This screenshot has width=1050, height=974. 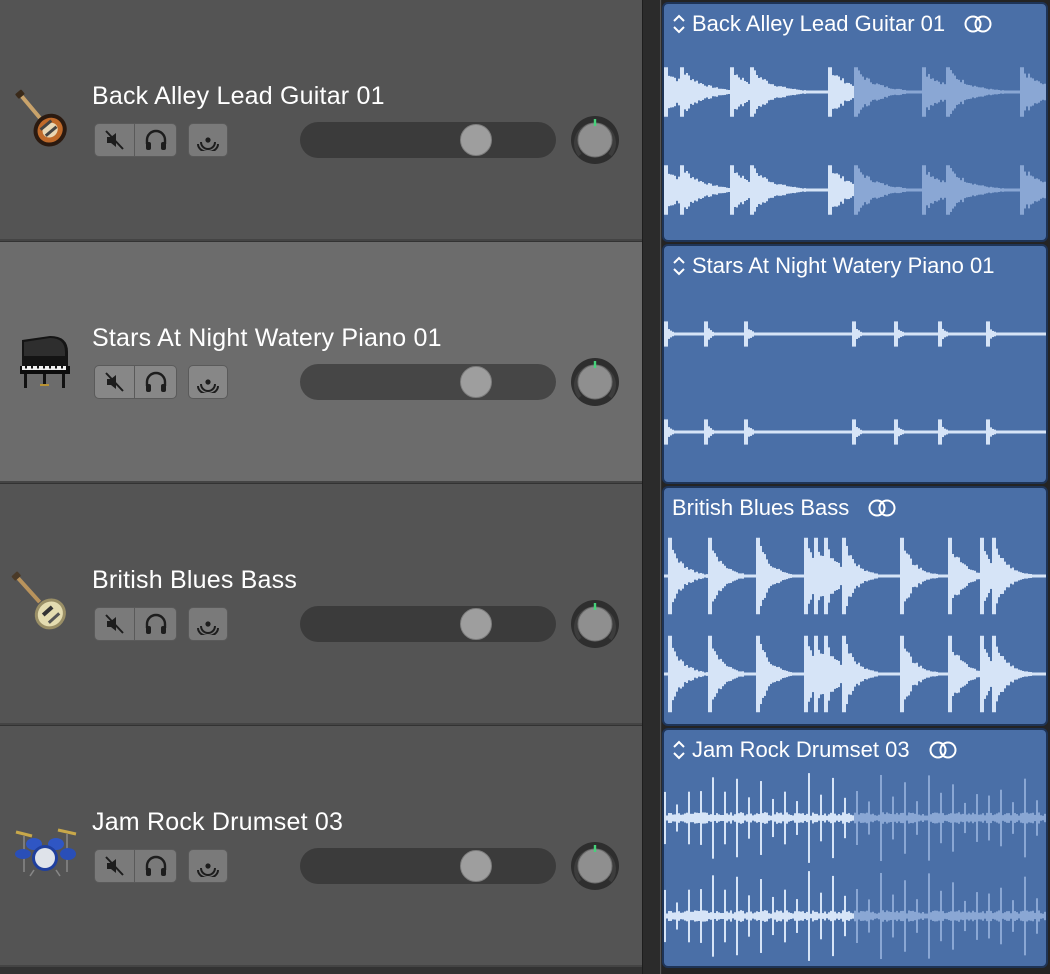 I want to click on track-name: Back Alley Lead Guitar 01, so click(x=238, y=96).